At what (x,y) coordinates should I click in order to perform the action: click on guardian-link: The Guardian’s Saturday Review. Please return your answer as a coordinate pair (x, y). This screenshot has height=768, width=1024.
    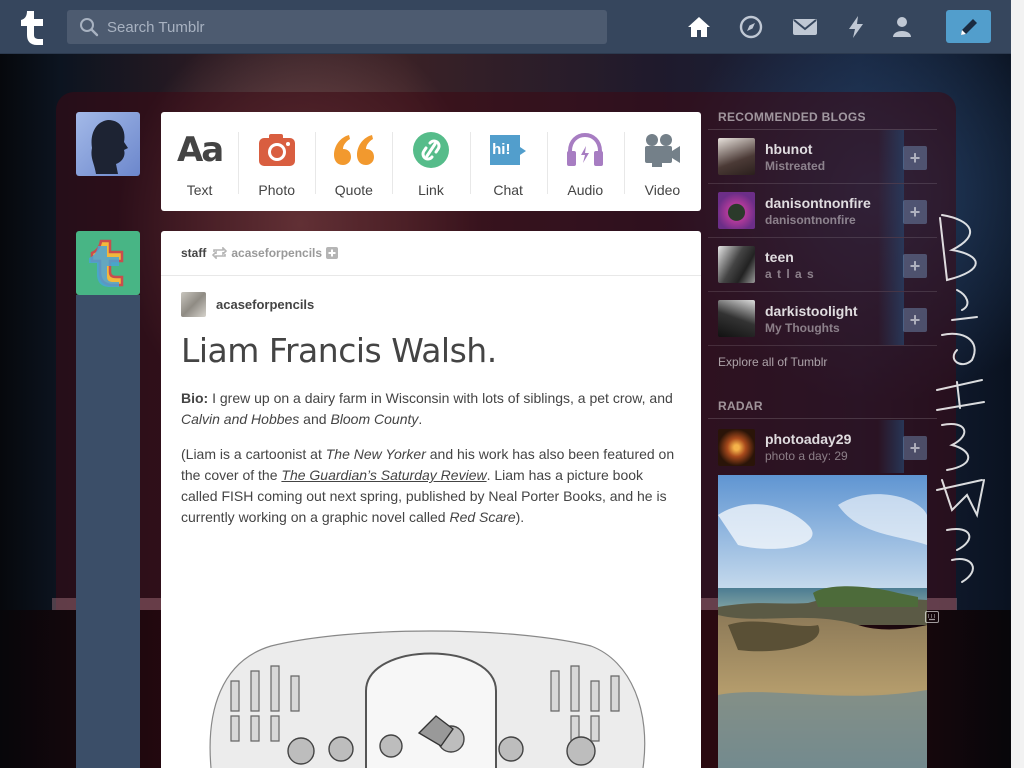
    Looking at the image, I should click on (383, 475).